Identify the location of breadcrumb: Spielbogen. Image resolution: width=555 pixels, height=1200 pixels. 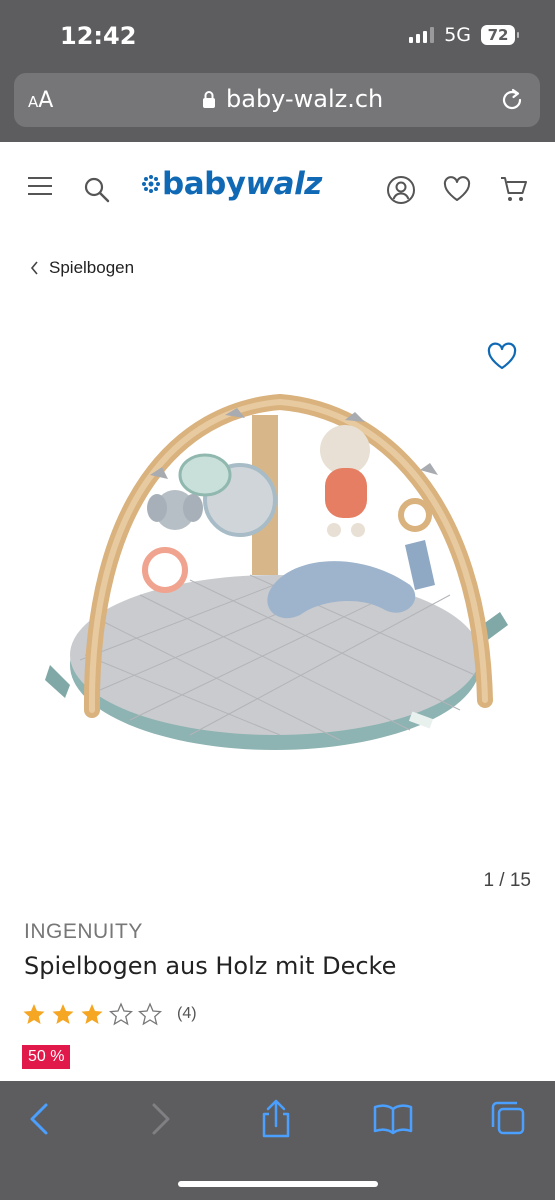
(82, 268).